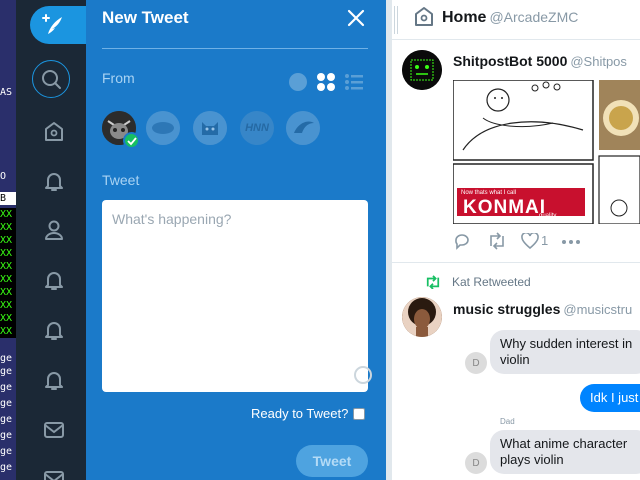 The height and width of the screenshot is (480, 640). I want to click on bg-green-6: XX, so click(8, 279).